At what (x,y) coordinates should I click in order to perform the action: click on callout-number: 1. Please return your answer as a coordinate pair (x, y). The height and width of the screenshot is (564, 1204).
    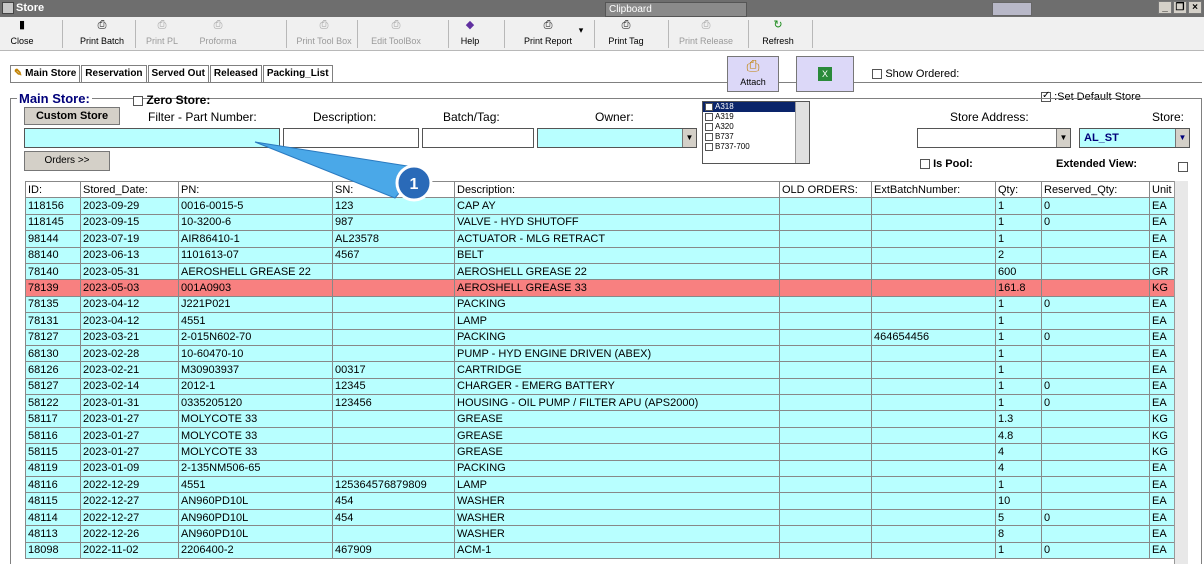
    Looking at the image, I should click on (414, 184).